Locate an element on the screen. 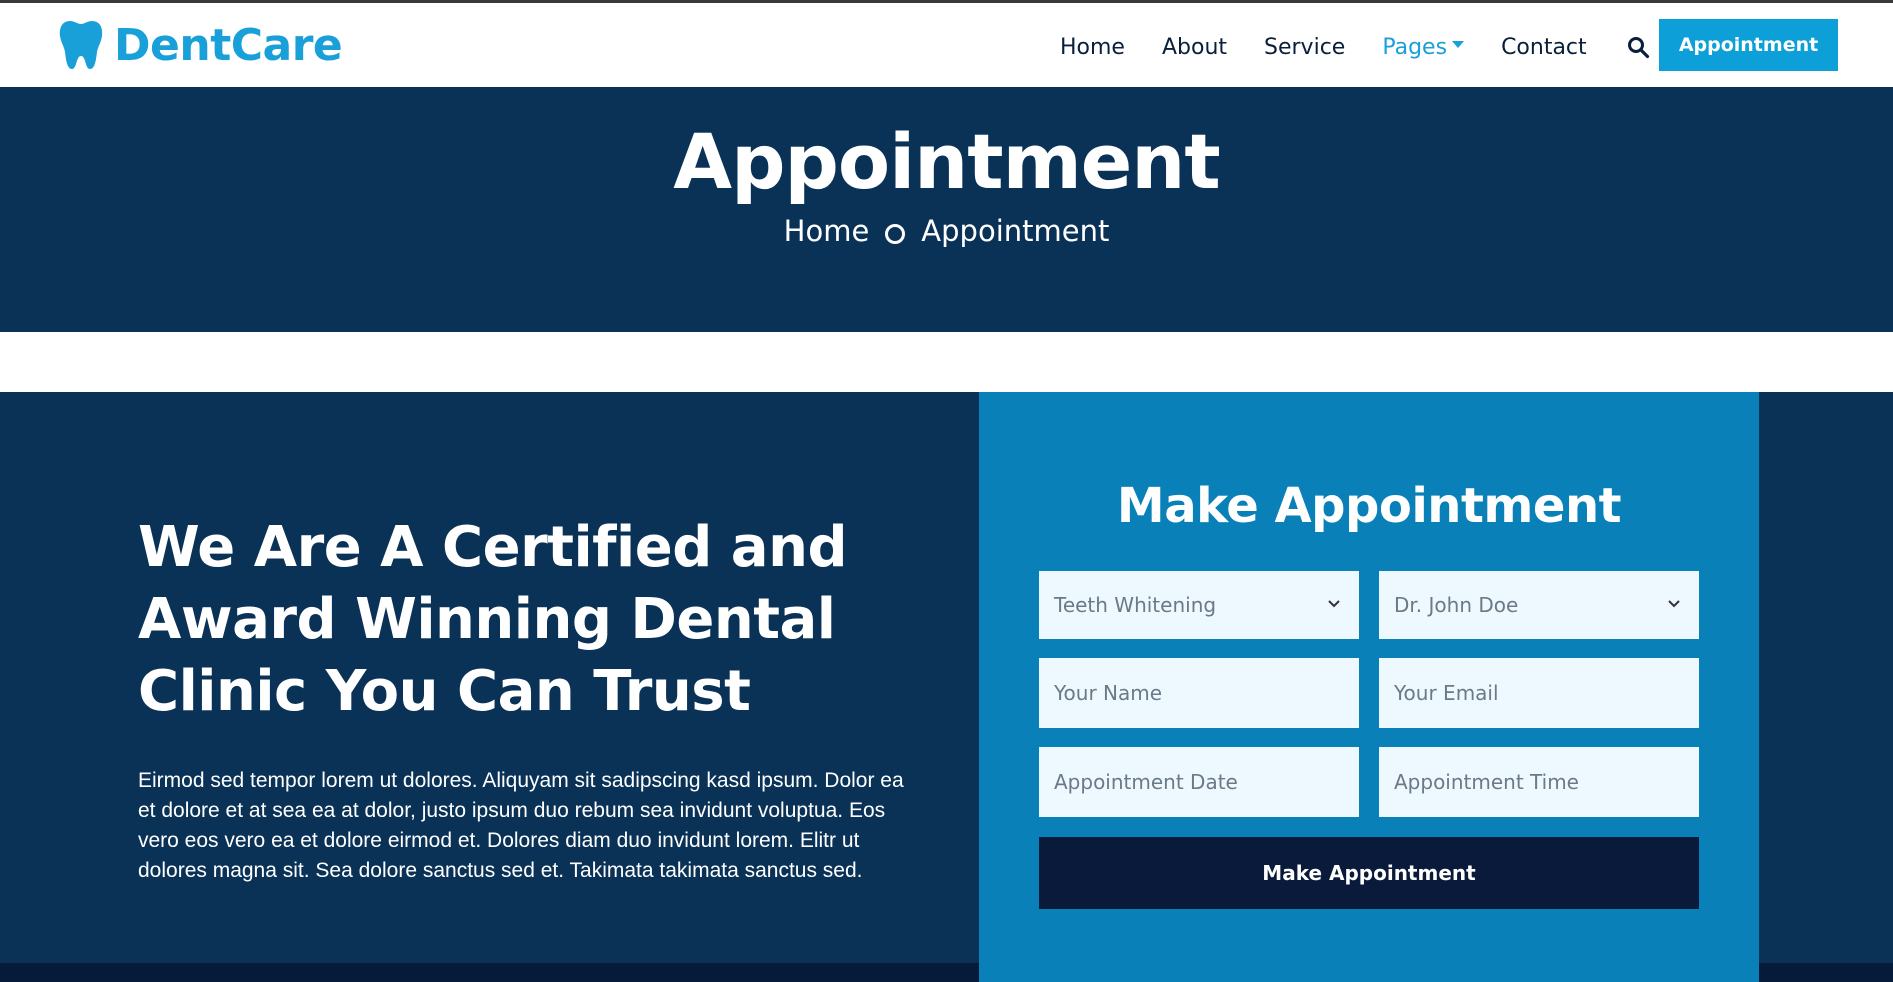  appointment-nav-button: Appointment is located at coordinates (1748, 45).